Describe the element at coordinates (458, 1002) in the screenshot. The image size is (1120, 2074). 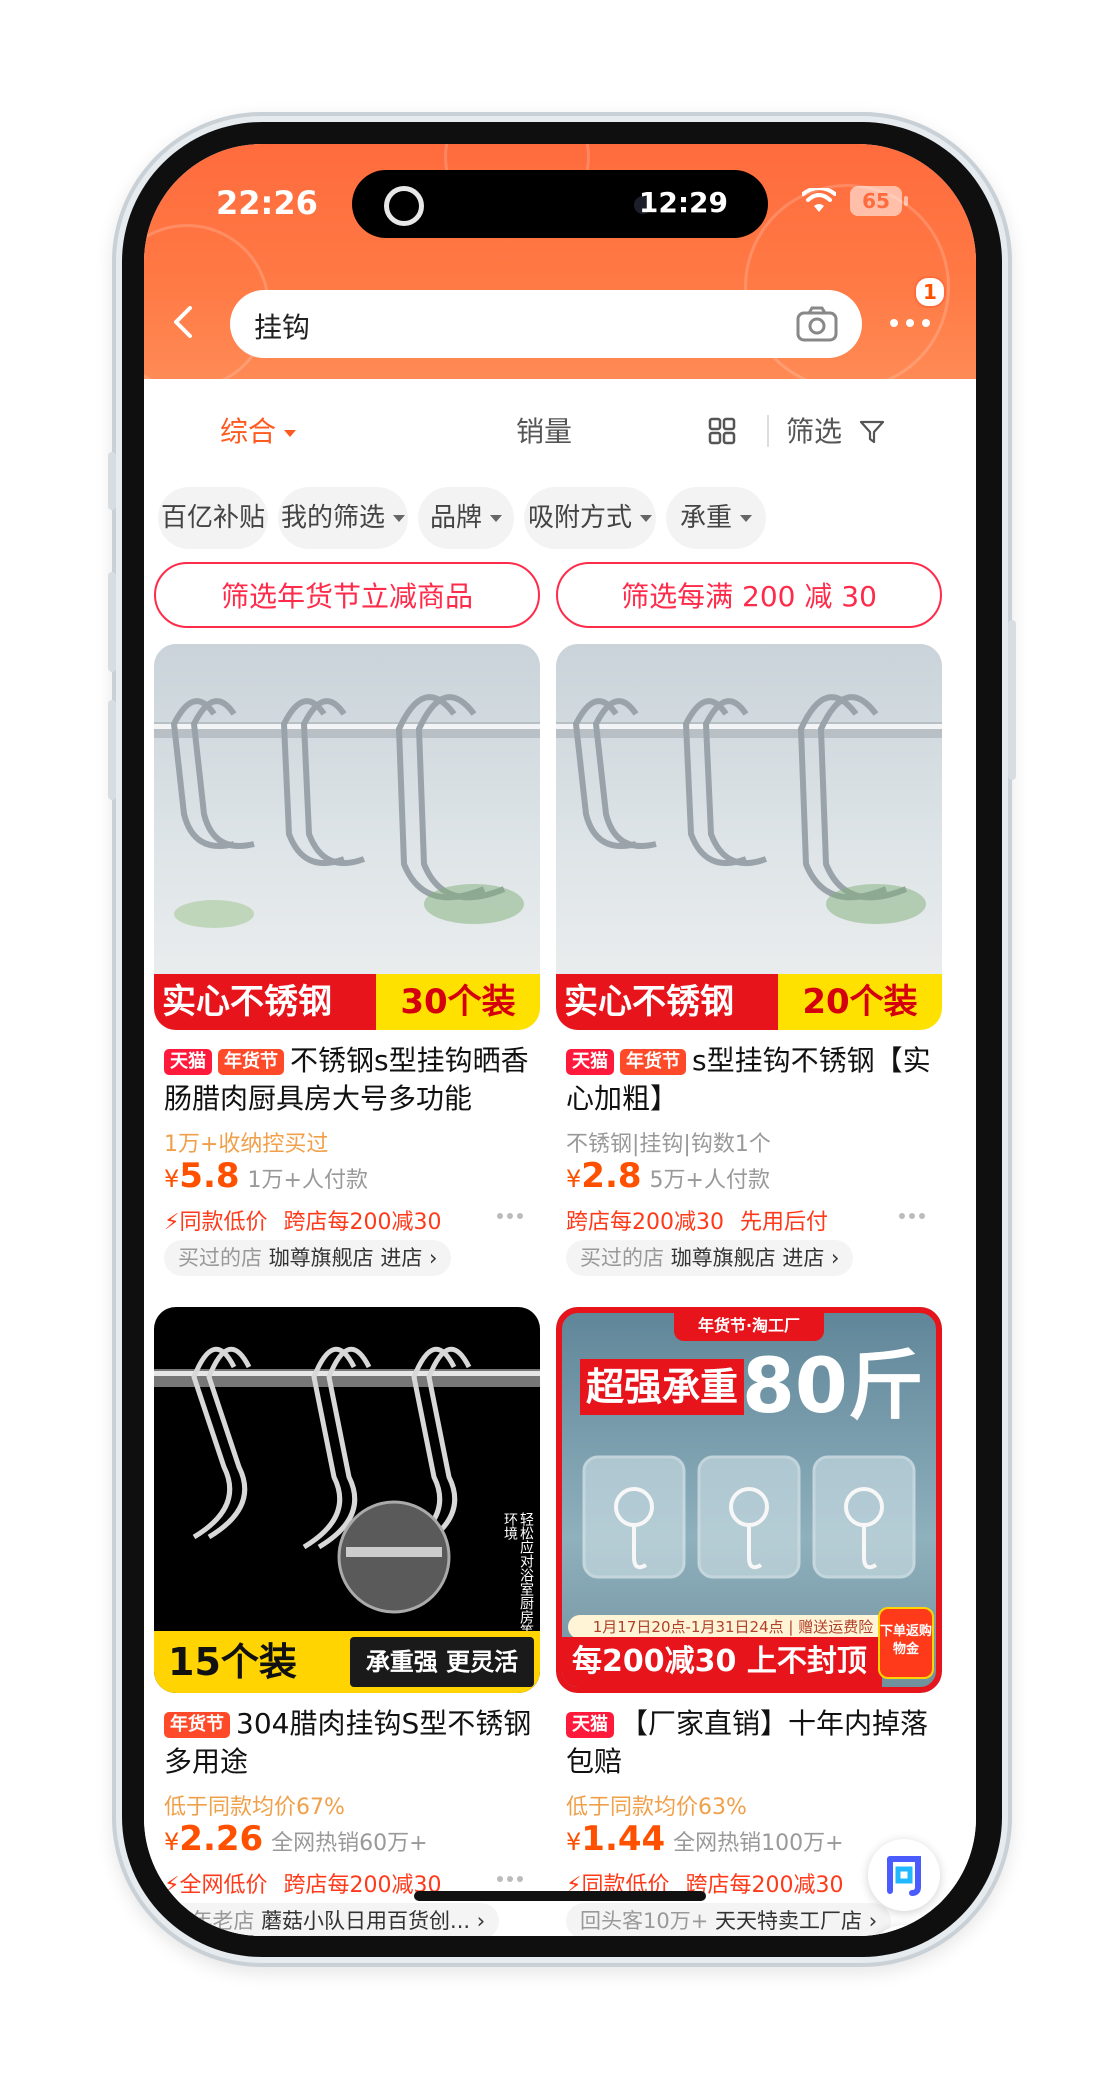
I see `banner-count: 30个装` at that location.